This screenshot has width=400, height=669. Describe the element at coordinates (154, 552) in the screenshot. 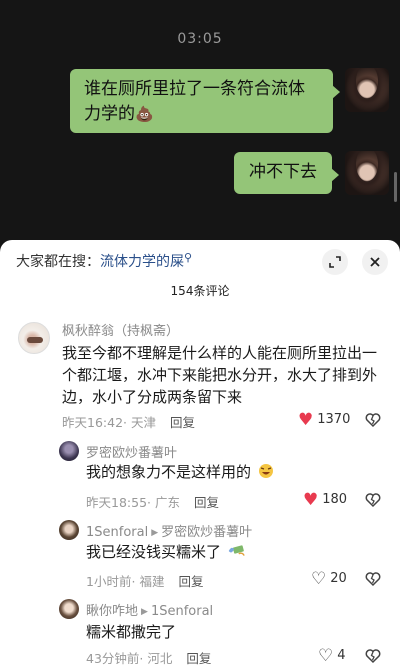

I see `comment-text-content: 我已经没钱买糯米了` at that location.